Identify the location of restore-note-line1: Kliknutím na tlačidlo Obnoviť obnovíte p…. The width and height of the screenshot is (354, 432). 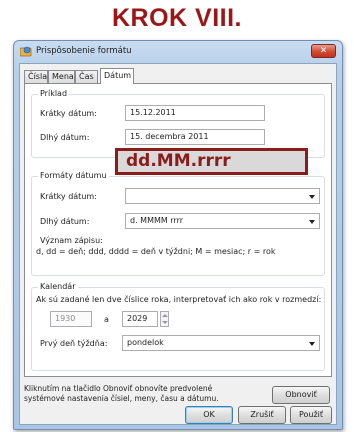
(118, 388).